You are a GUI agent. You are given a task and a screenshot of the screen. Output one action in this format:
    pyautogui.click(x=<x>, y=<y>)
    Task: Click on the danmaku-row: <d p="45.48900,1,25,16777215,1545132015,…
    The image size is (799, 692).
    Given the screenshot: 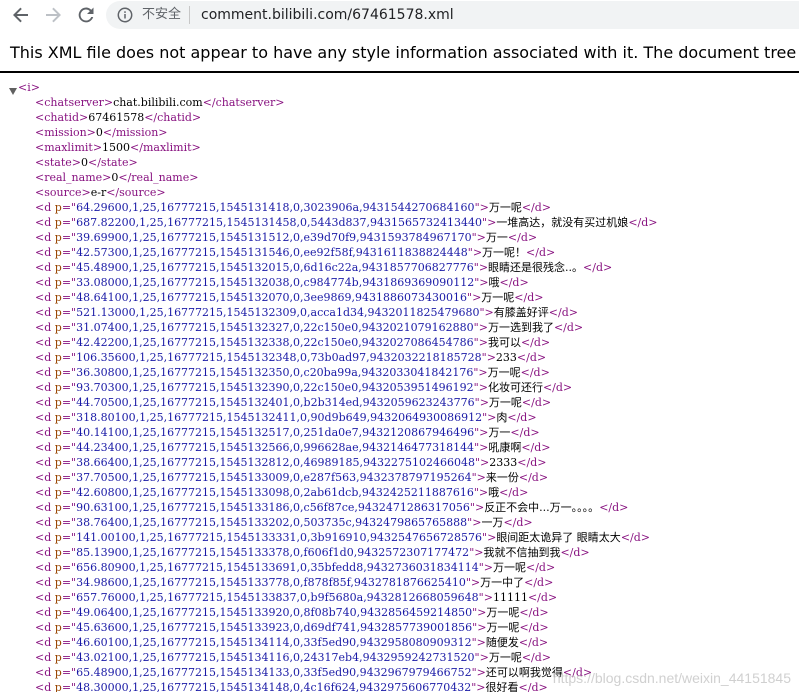 What is the action you would take?
    pyautogui.click(x=323, y=267)
    